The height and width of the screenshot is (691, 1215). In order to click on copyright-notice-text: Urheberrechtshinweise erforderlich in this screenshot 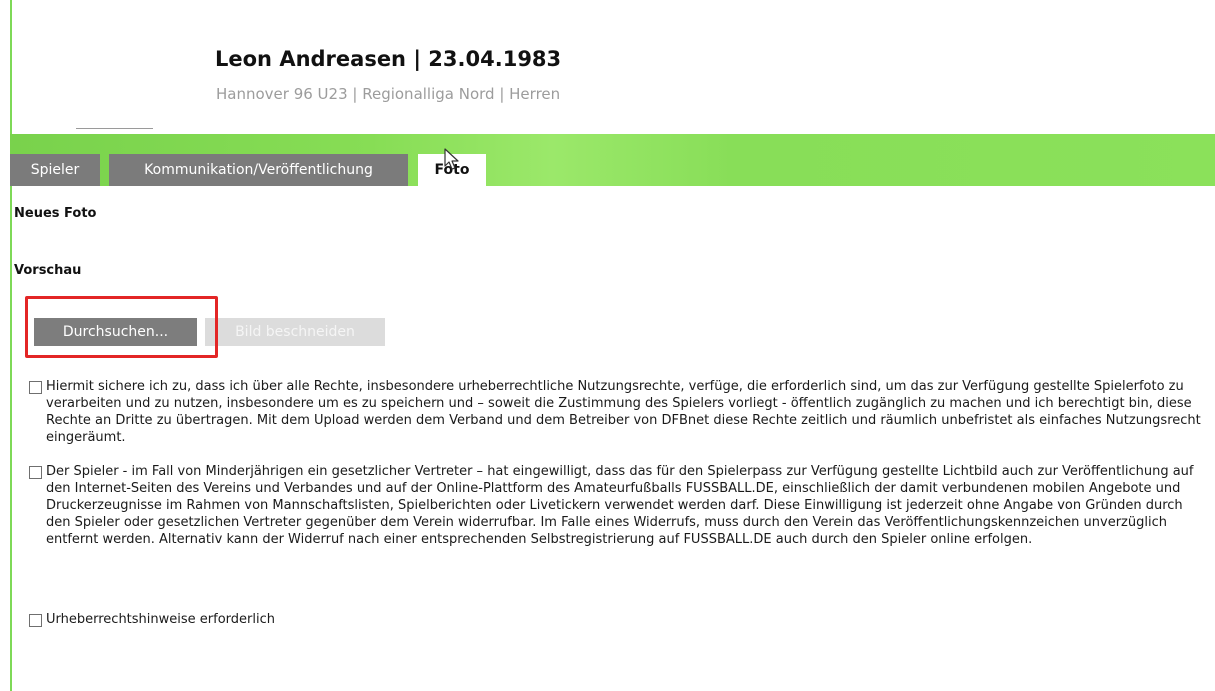, I will do `click(160, 619)`.